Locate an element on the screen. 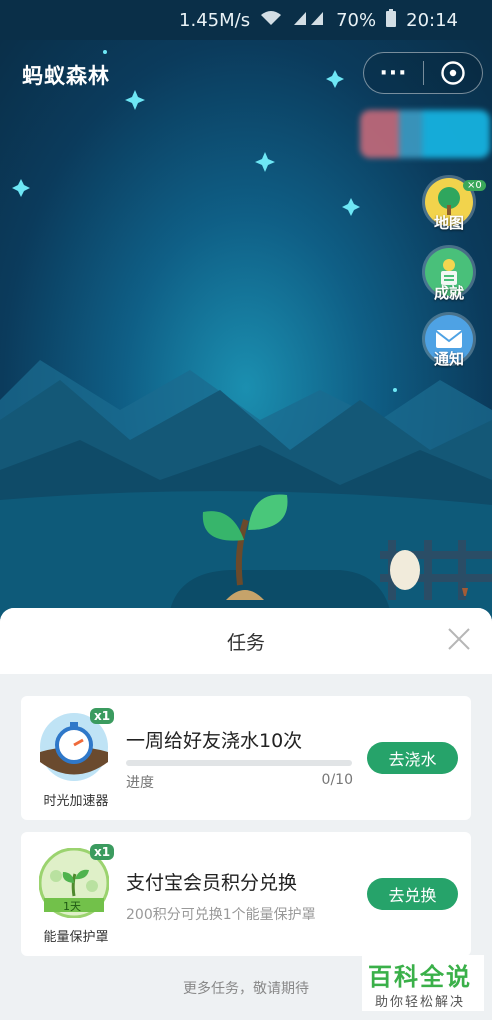 The image size is (492, 1020). watermark-sub: 助你轻松解决 is located at coordinates (420, 1002).